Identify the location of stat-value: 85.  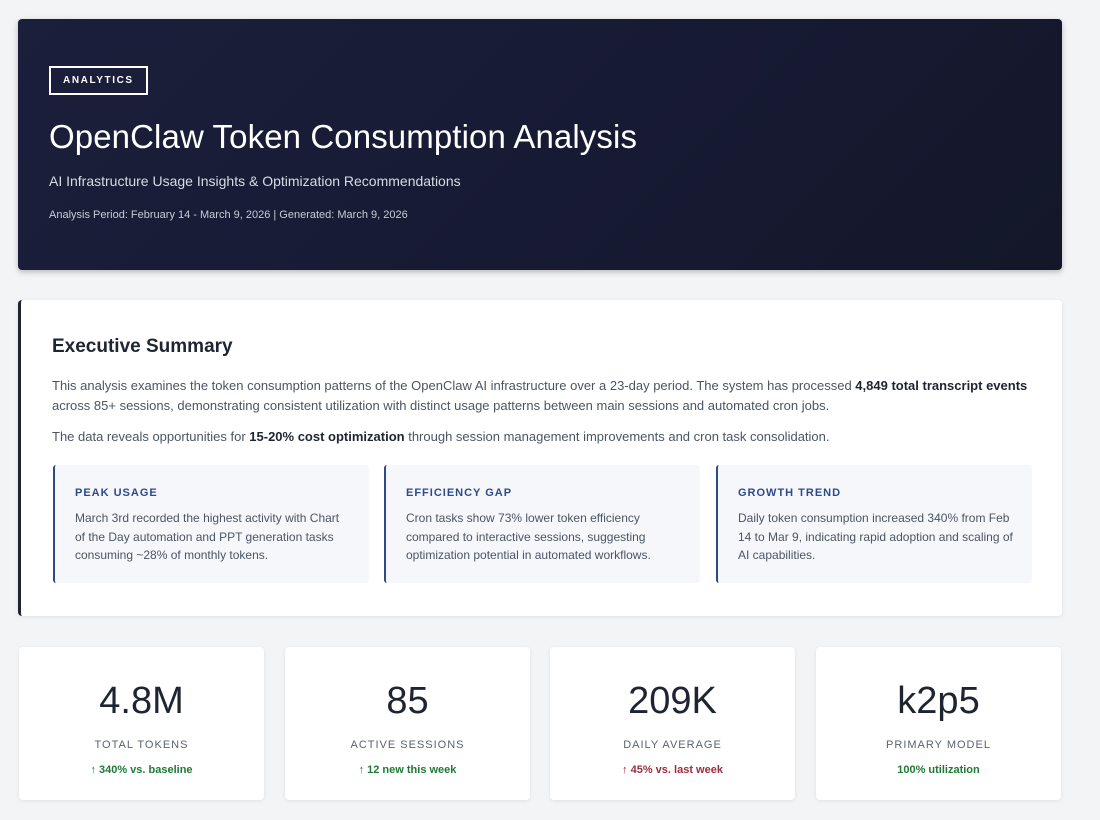
(407, 701).